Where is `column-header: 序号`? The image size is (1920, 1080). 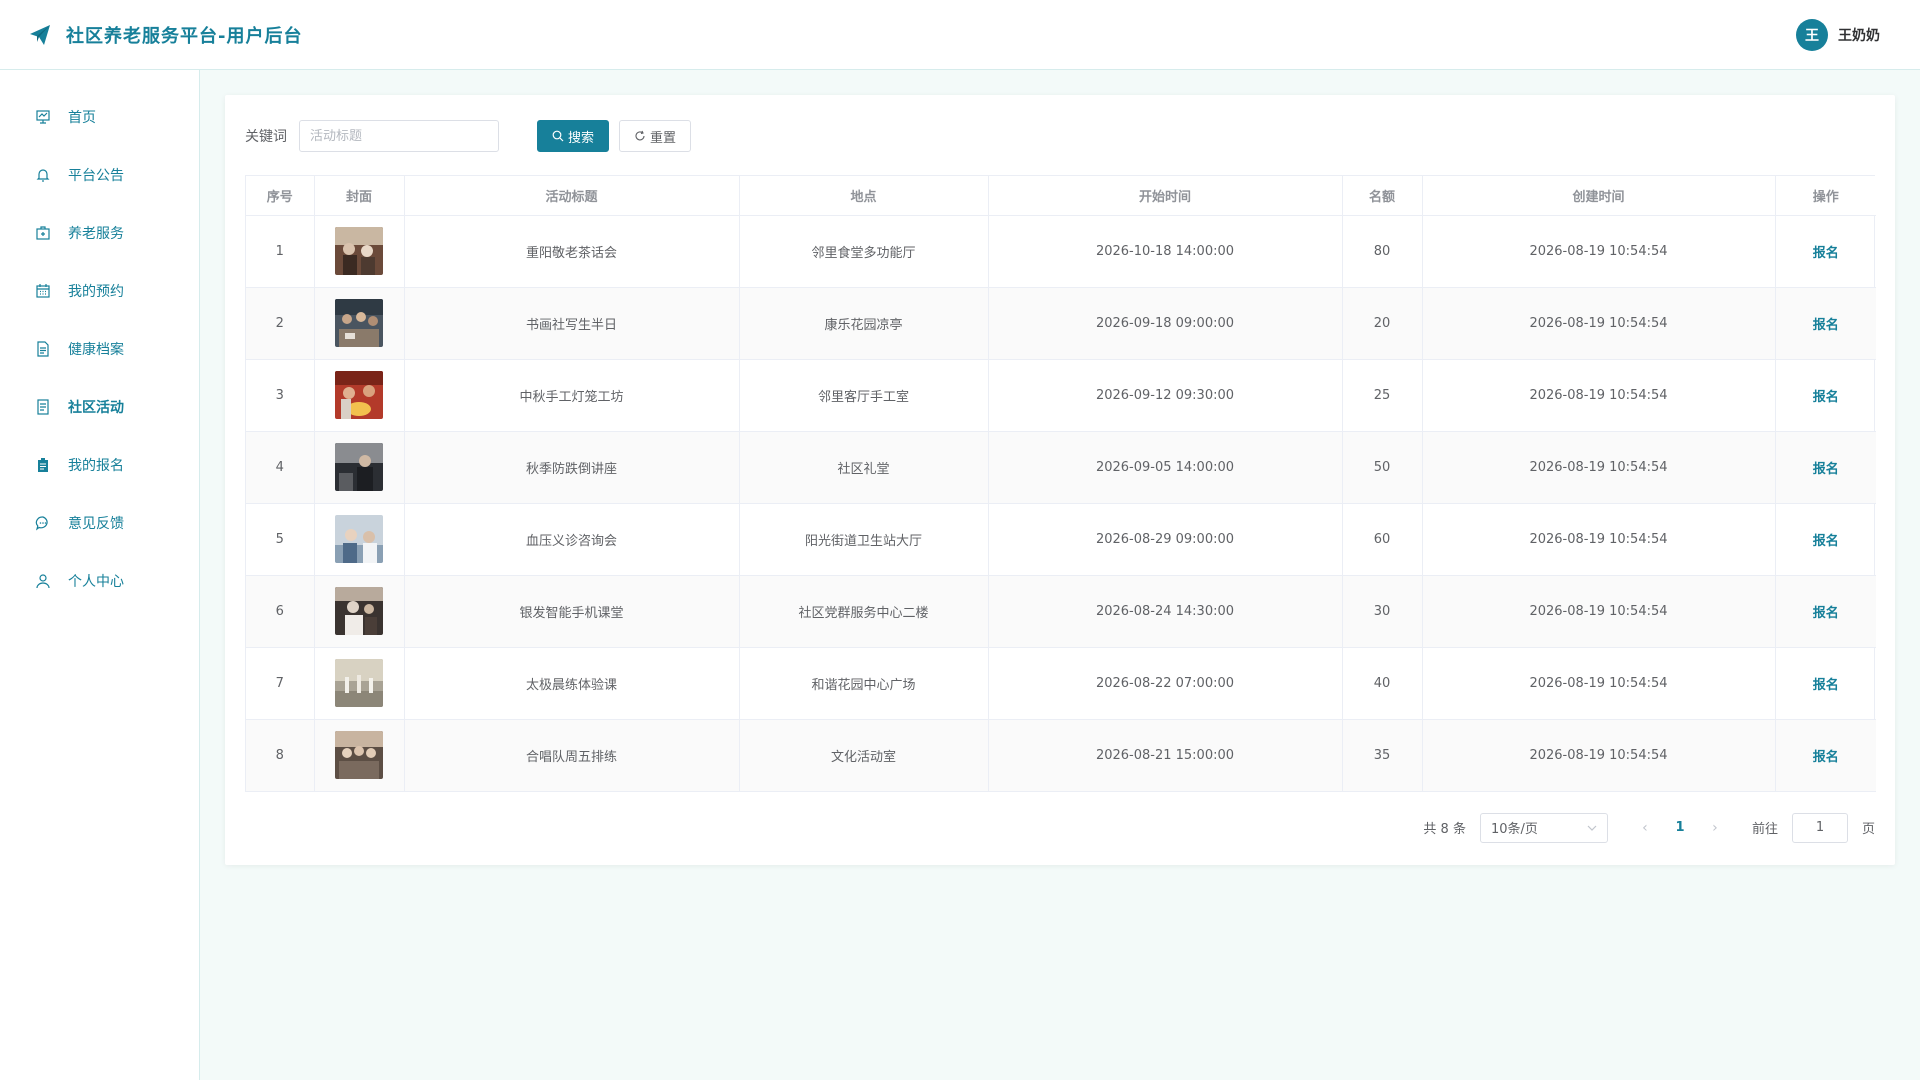
column-header: 序号 is located at coordinates (280, 196).